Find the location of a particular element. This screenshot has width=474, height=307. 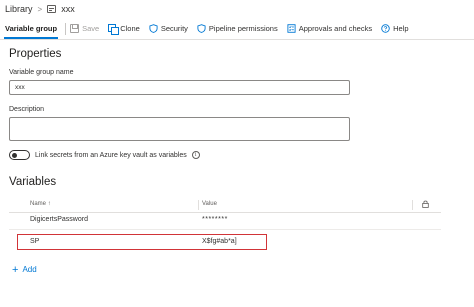

variable-value-cell: X$fg#ab*a] is located at coordinates (219, 241).